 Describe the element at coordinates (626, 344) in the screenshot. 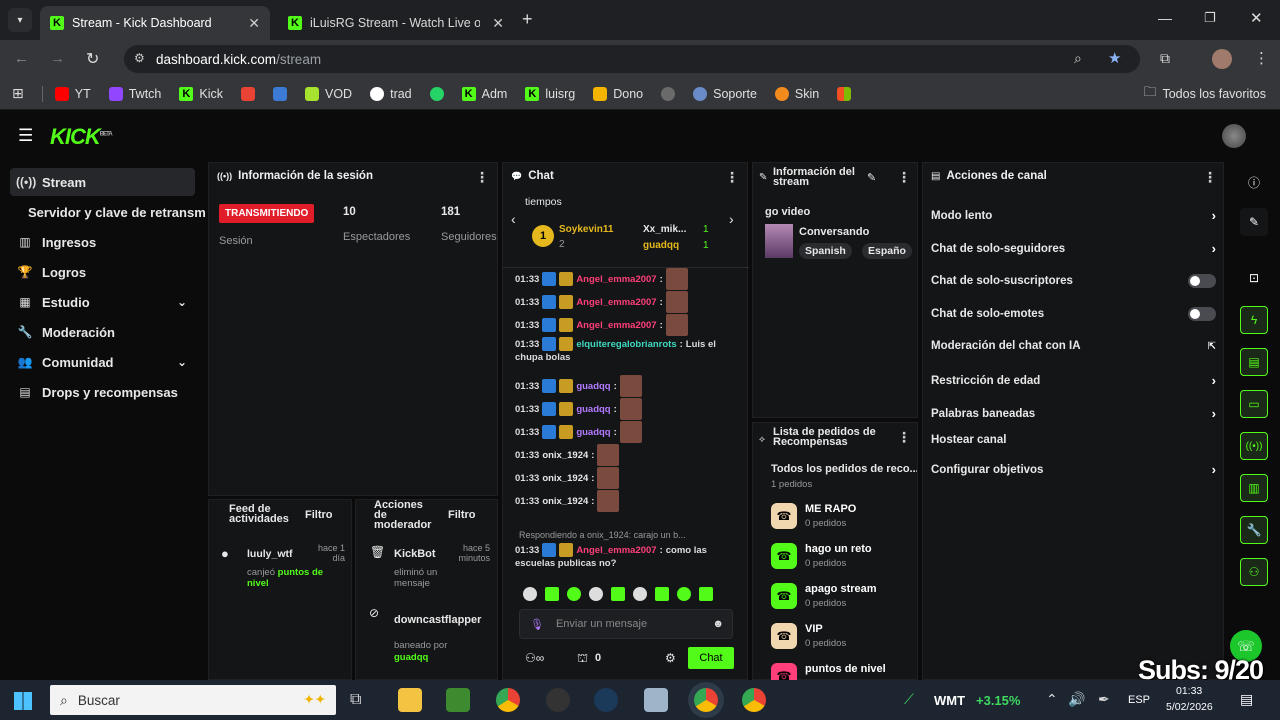

I see `chat-user: elquiteregalobrianrots` at that location.